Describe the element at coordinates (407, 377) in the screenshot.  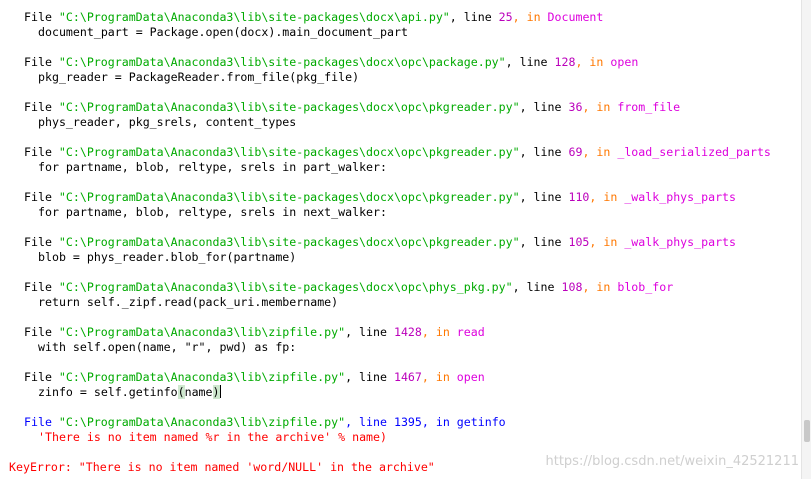
I see `line-number: 1467` at that location.